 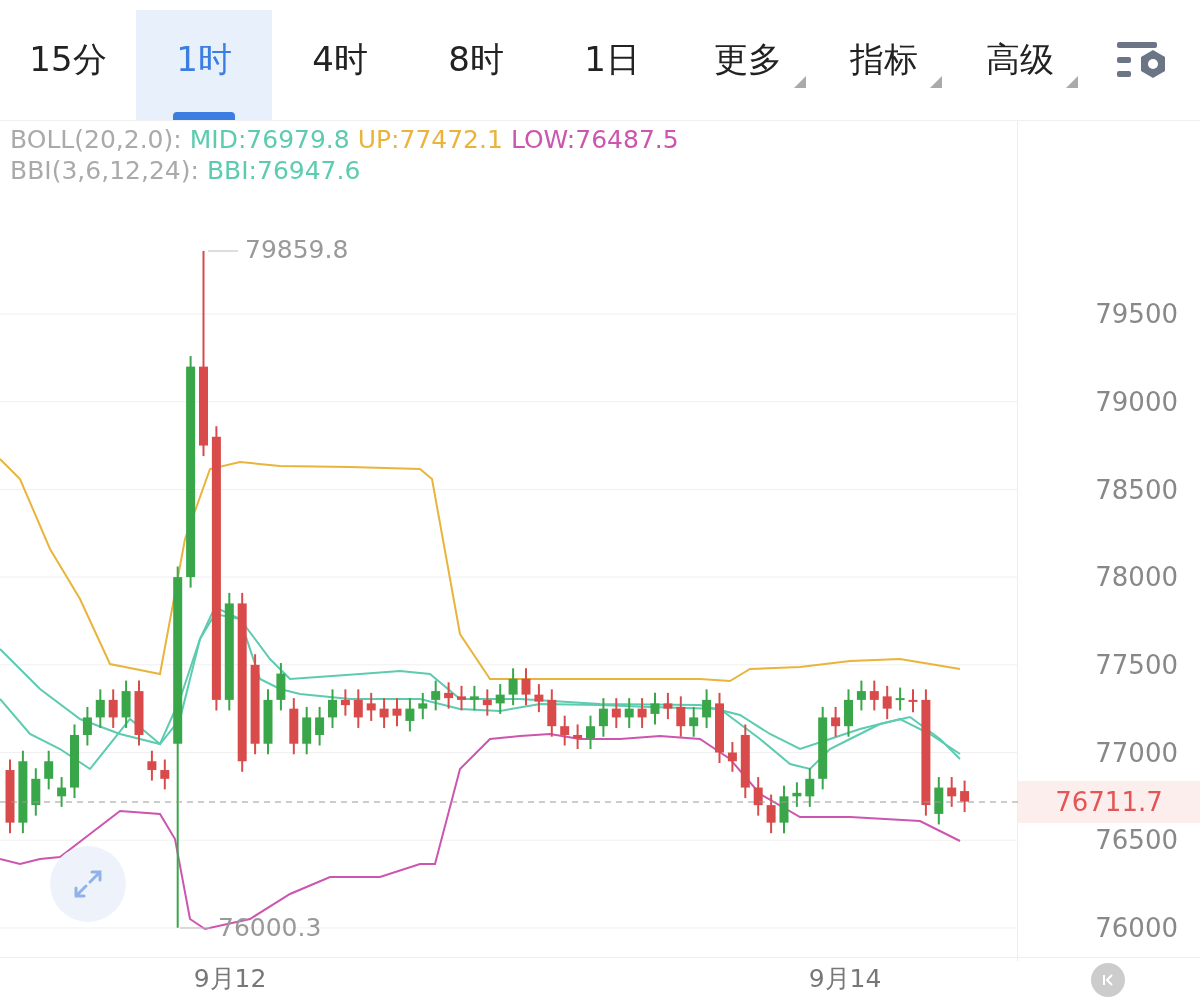 I want to click on price-tick: 76000, so click(x=1136, y=928).